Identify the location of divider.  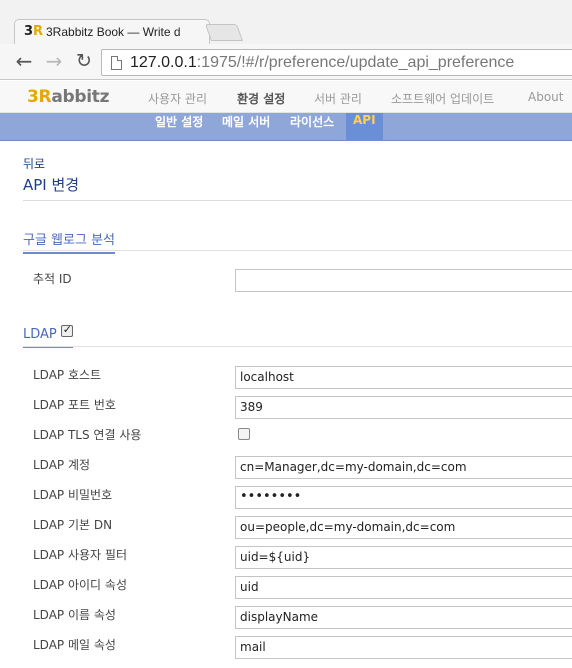
(297, 200).